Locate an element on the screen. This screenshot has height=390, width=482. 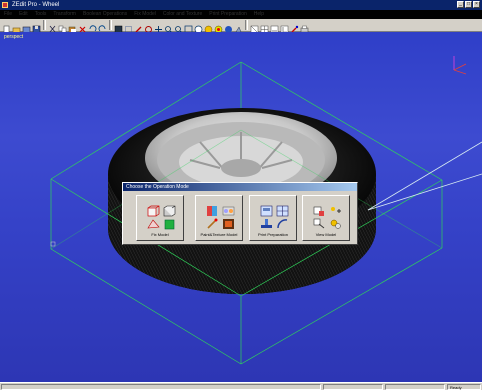
texture-map-icon is located at coordinates (228, 210).